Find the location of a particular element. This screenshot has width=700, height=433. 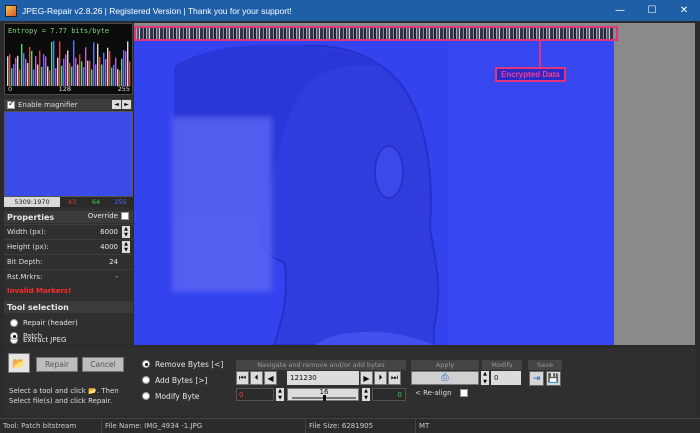

radio-modify-byte is located at coordinates (146, 396).